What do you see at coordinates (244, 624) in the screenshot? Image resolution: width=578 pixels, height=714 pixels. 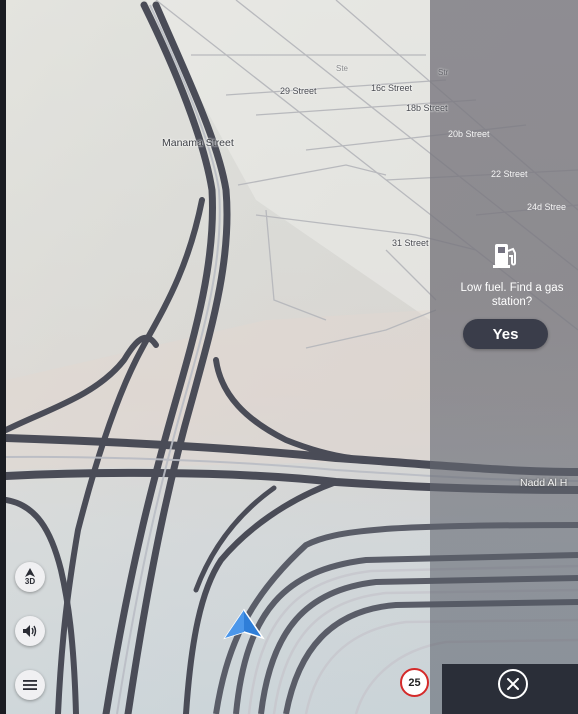 I see `vehicle-position-icon` at bounding box center [244, 624].